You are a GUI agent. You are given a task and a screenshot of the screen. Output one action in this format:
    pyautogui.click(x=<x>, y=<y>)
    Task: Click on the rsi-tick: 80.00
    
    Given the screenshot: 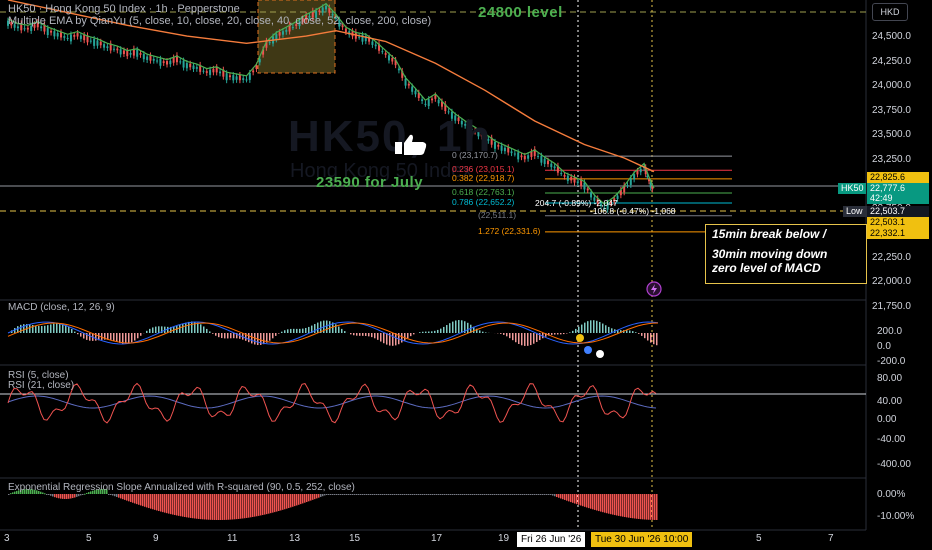 What is the action you would take?
    pyautogui.click(x=890, y=378)
    